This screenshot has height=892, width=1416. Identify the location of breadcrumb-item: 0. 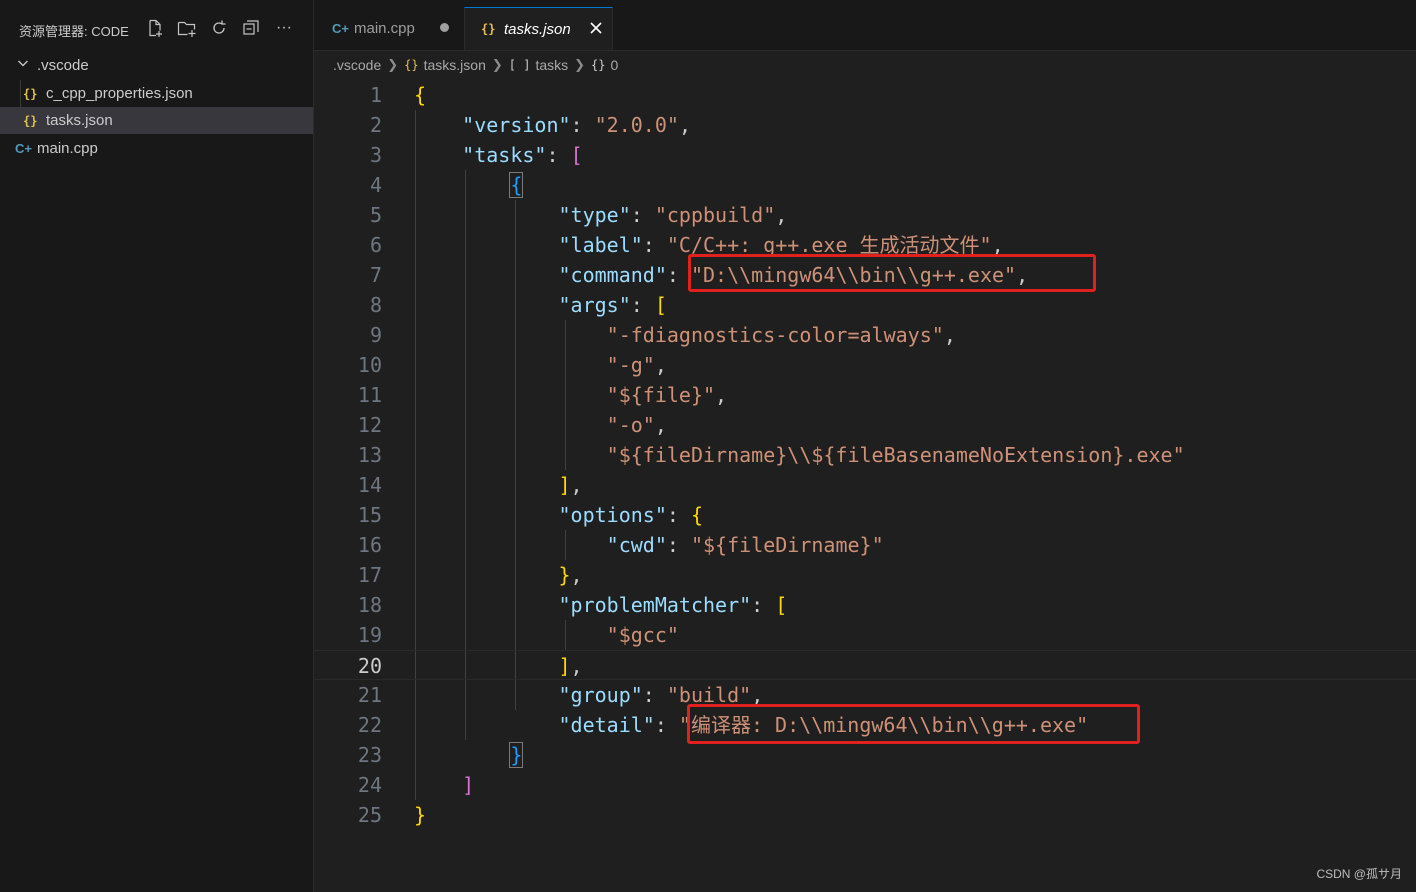
(615, 65).